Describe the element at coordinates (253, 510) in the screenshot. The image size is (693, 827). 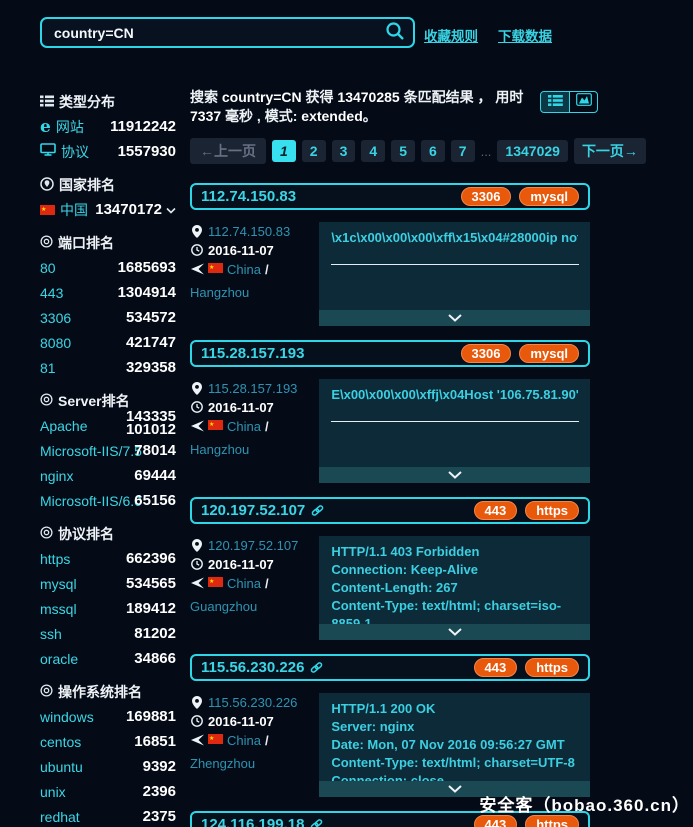
I see `result-ip: 120.197.52.107` at that location.